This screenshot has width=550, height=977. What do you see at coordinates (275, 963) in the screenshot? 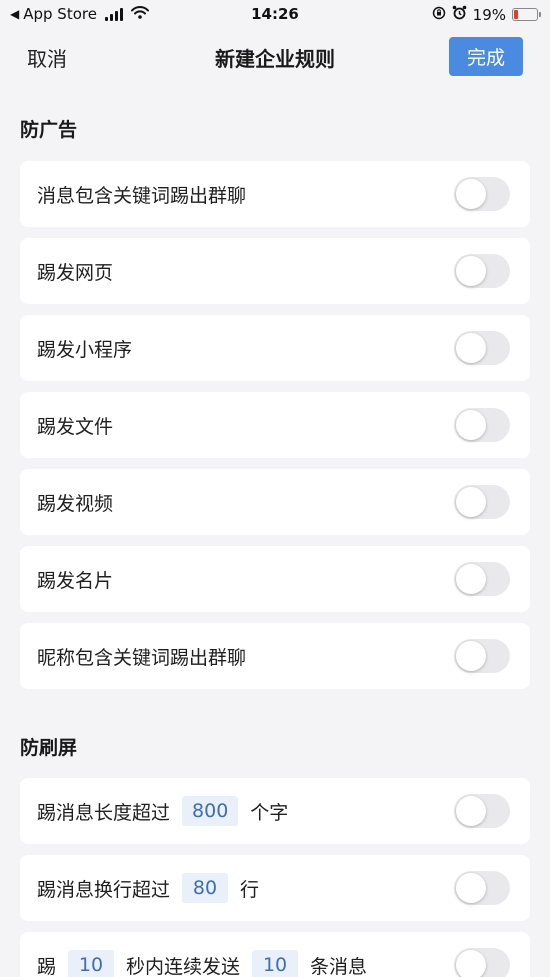
I see `count-value-input: 10` at bounding box center [275, 963].